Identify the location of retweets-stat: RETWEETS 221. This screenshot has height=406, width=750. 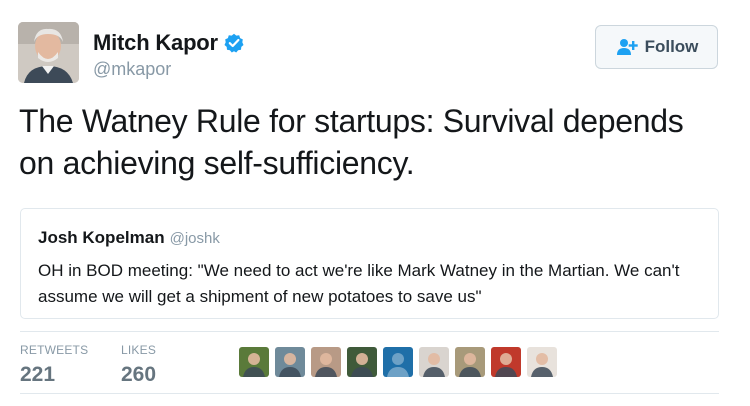
(54, 365).